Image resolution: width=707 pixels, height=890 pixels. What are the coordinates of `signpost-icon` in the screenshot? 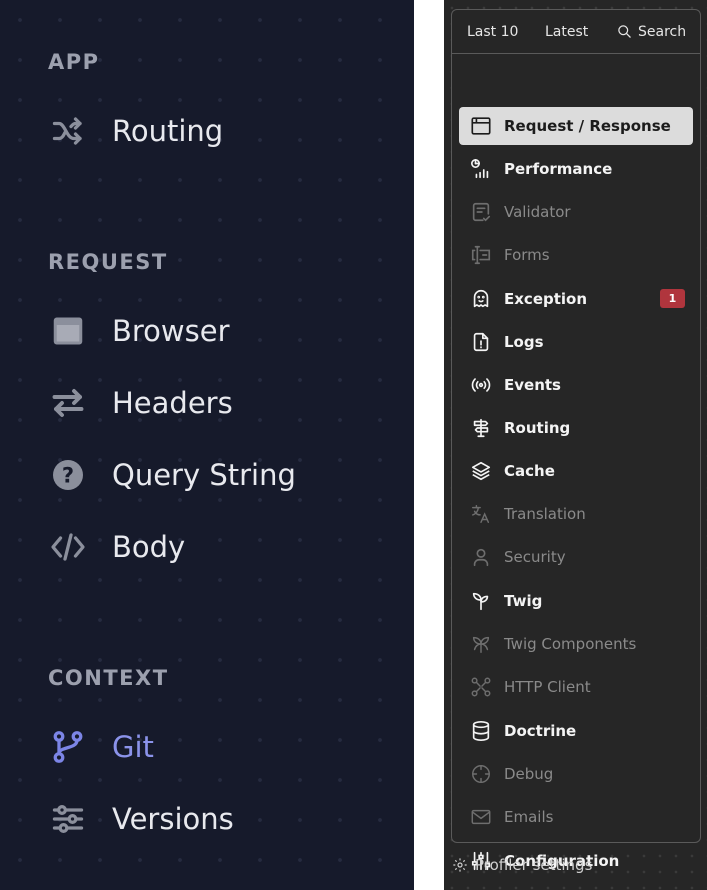 It's located at (481, 428).